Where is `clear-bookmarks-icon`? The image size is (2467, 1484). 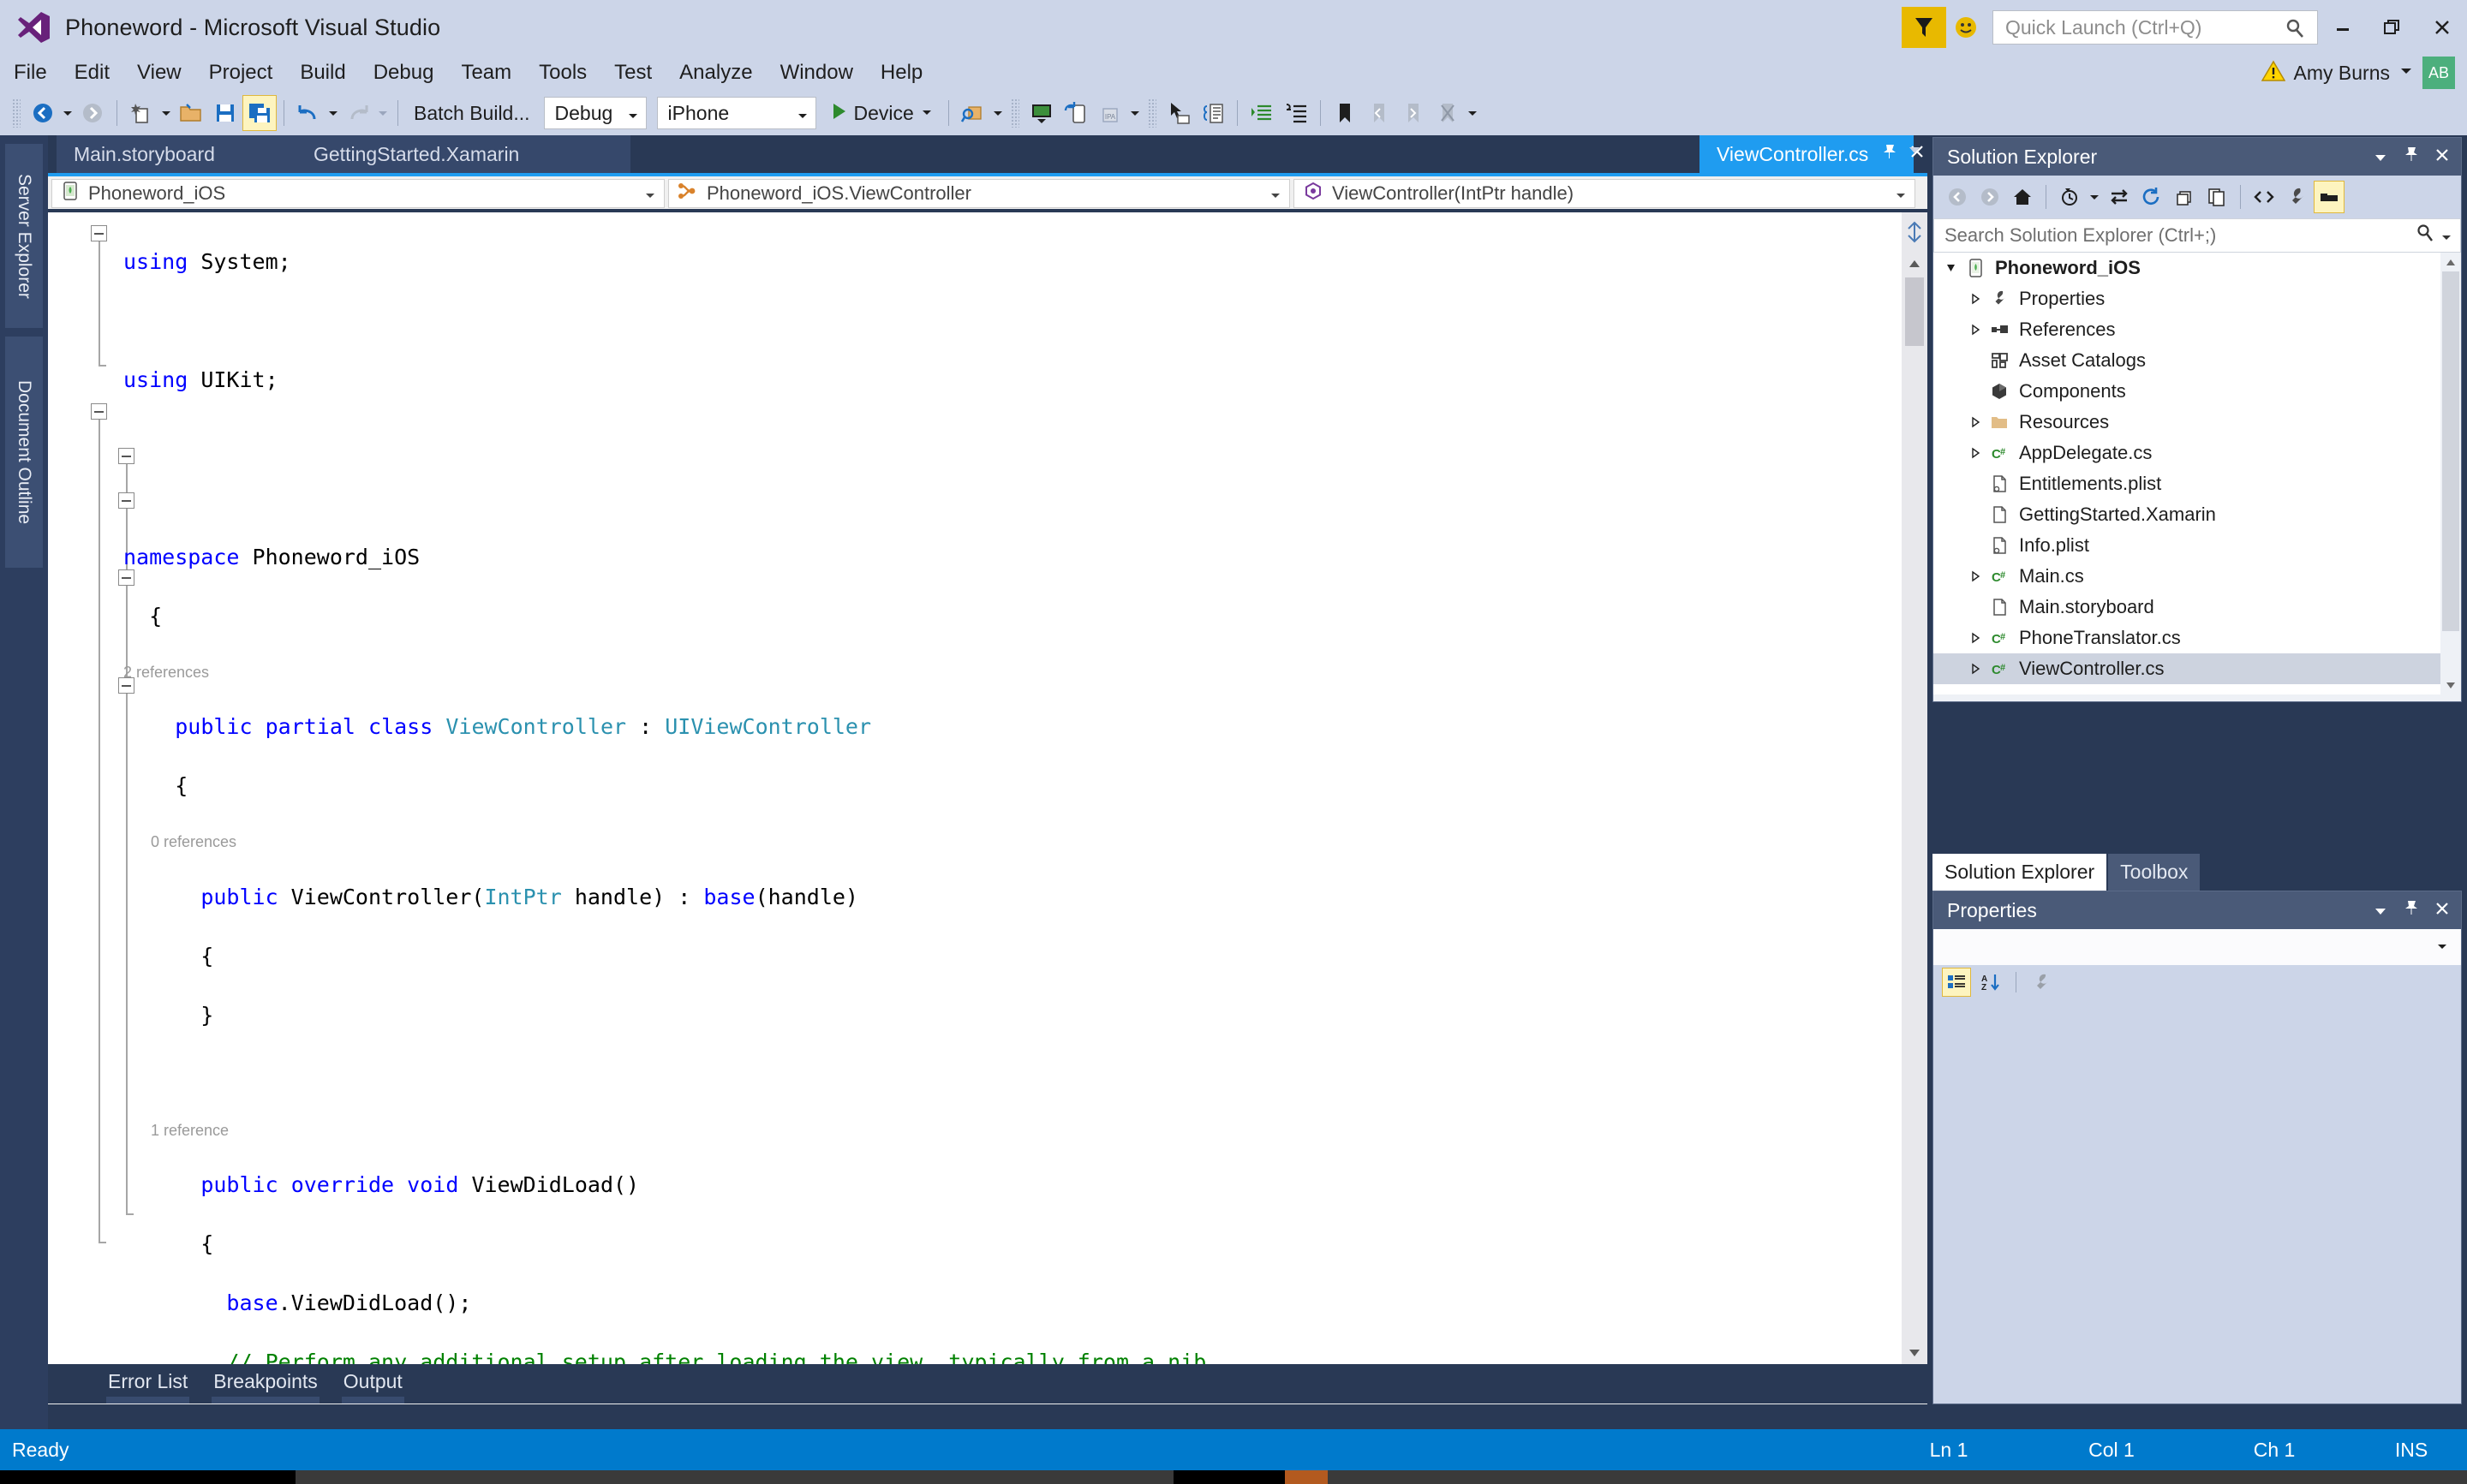
clear-bookmarks-icon is located at coordinates (1448, 113).